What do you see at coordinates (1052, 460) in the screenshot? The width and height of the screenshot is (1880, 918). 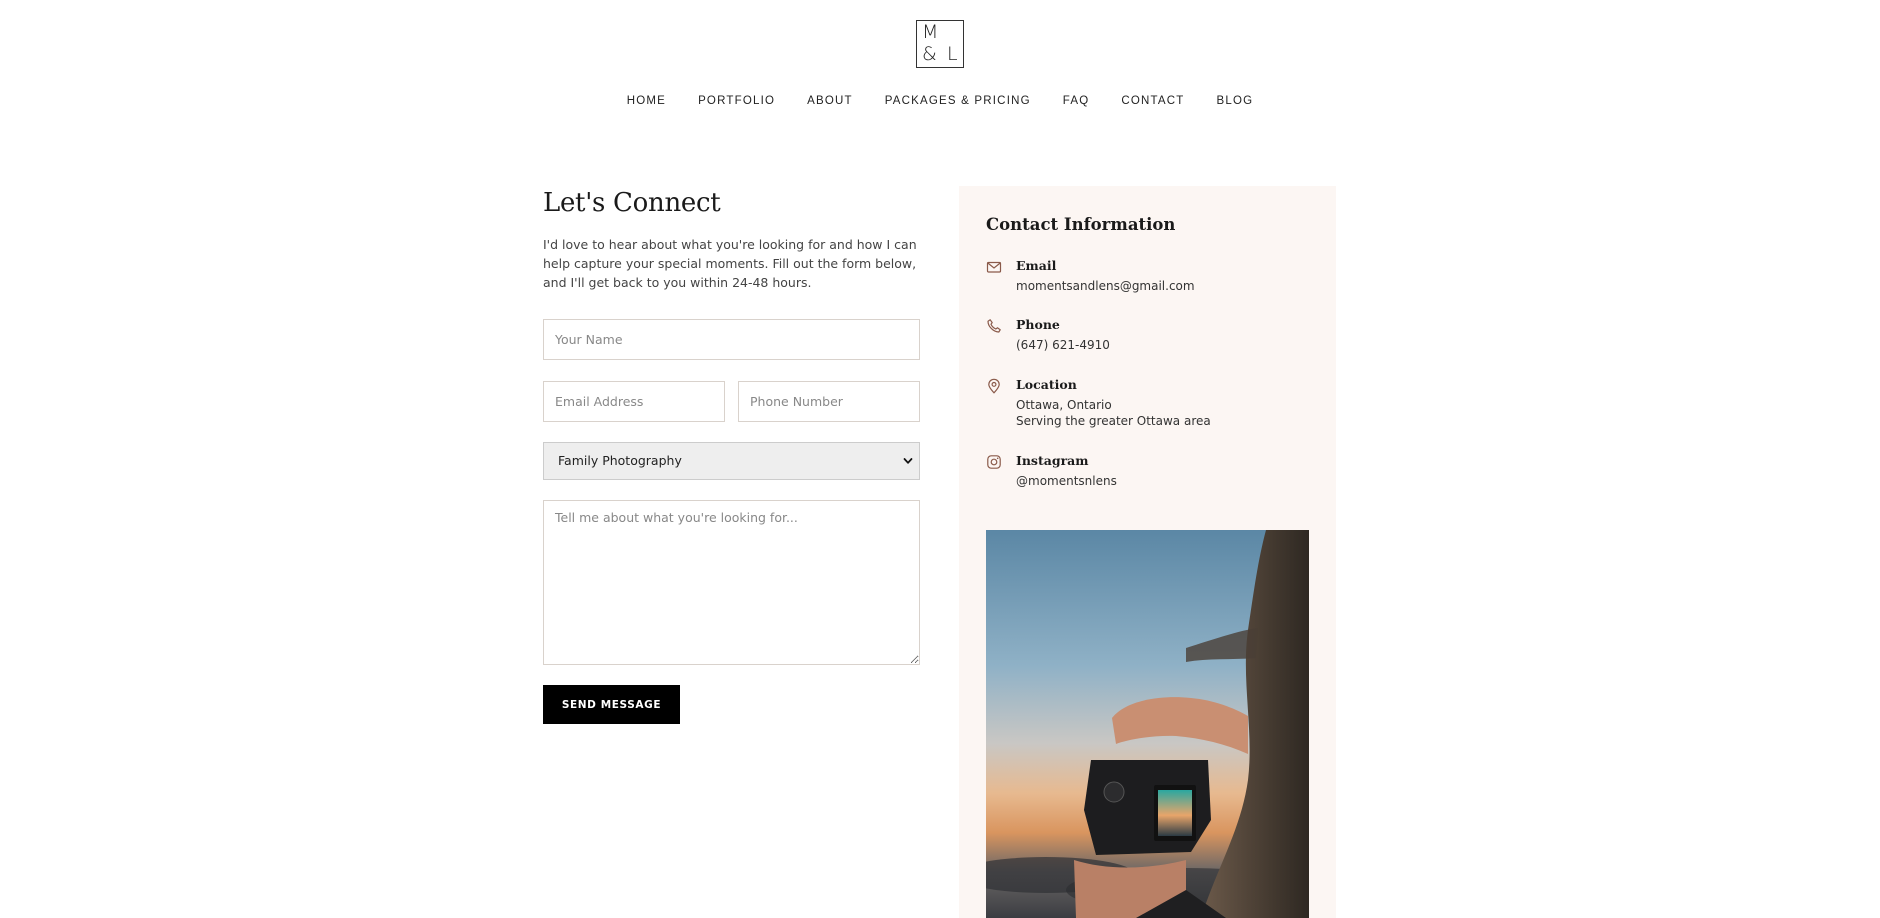 I see `instagram-label: Instagram` at bounding box center [1052, 460].